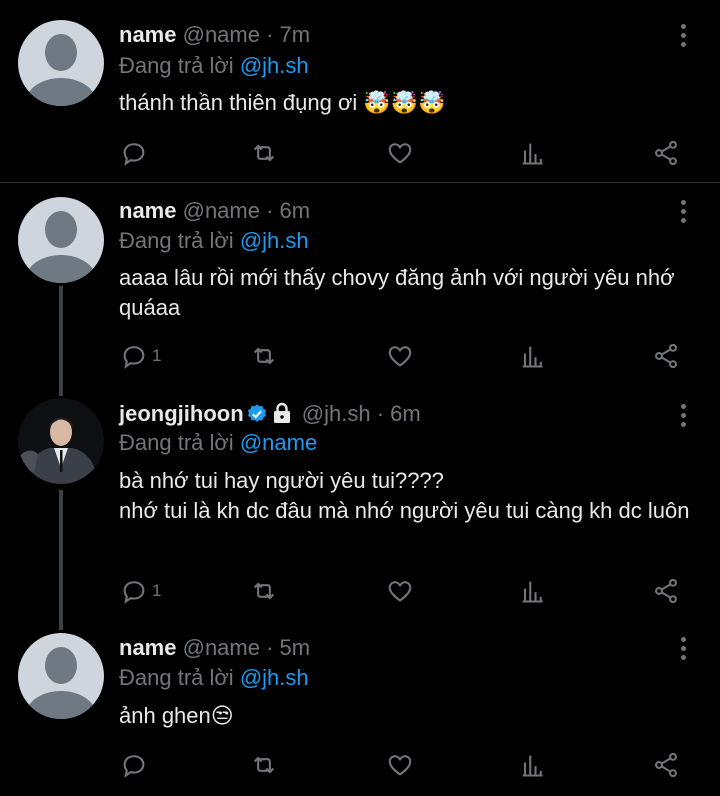 The height and width of the screenshot is (796, 720). I want to click on lock-icon, so click(281, 412).